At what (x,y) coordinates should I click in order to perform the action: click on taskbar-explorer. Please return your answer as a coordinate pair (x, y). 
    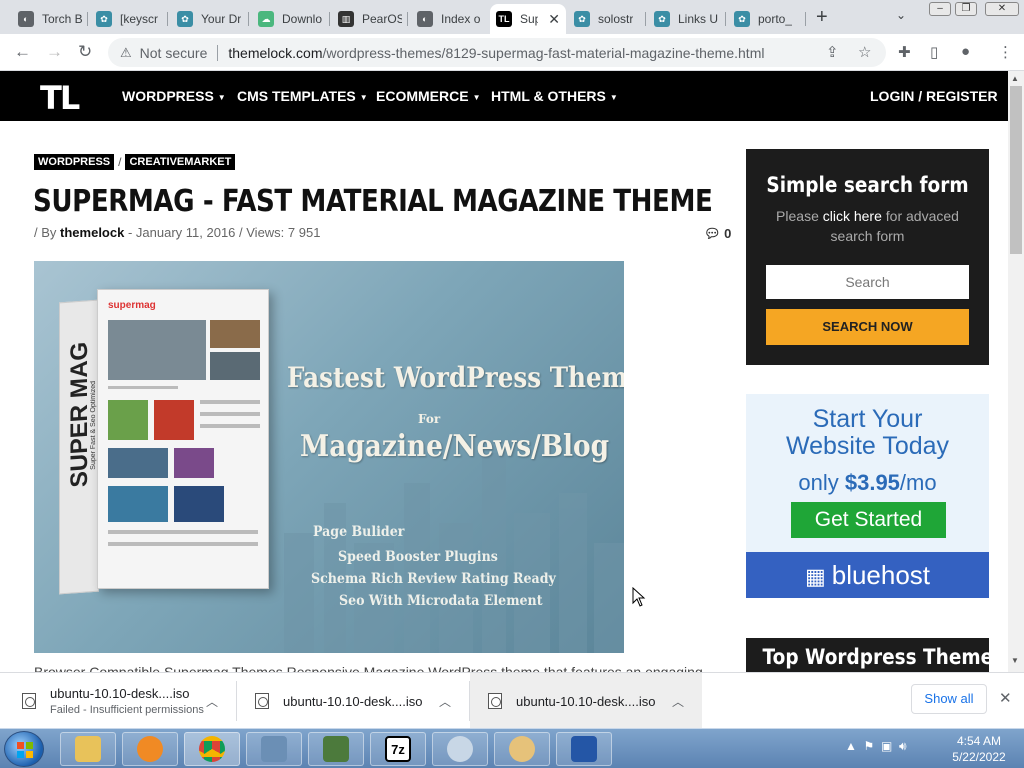
    Looking at the image, I should click on (88, 749).